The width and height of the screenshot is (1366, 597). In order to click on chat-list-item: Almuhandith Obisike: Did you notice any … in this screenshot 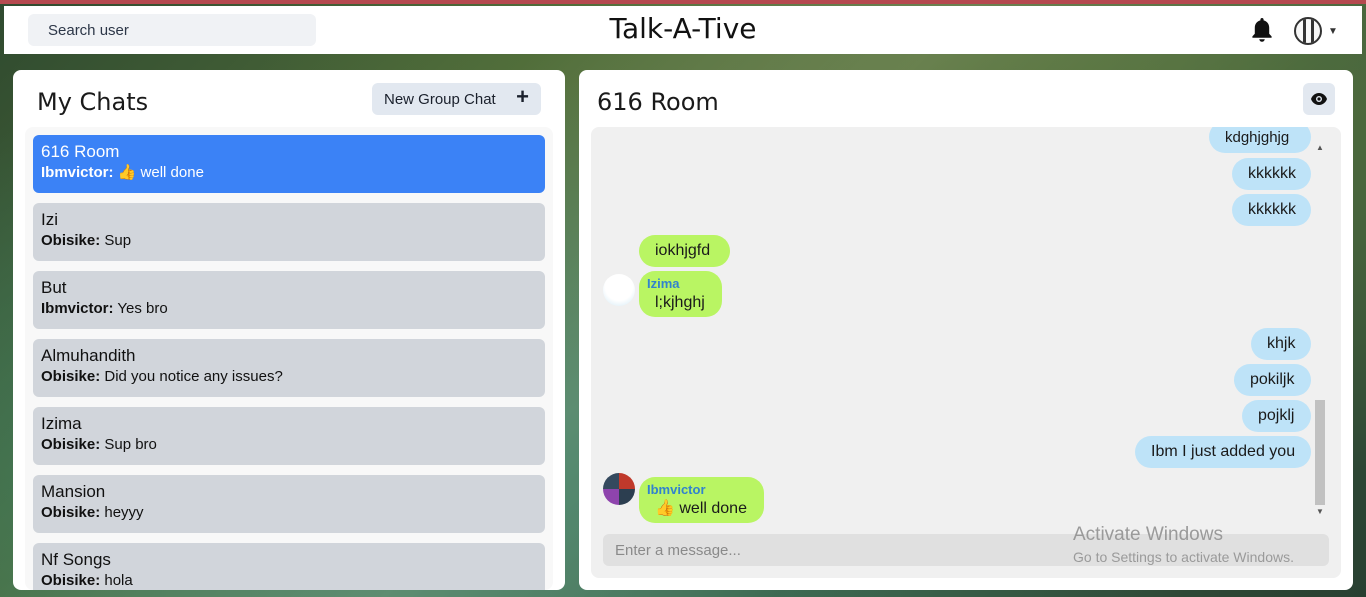, I will do `click(289, 368)`.